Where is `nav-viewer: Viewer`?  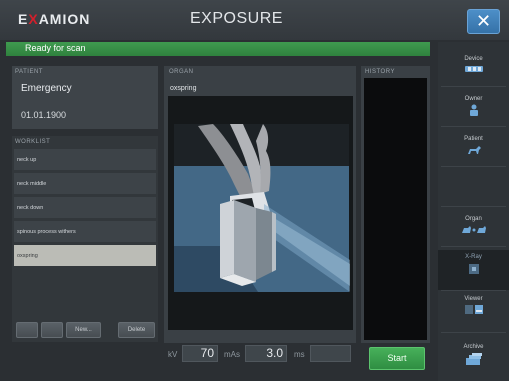
nav-viewer: Viewer is located at coordinates (473, 312).